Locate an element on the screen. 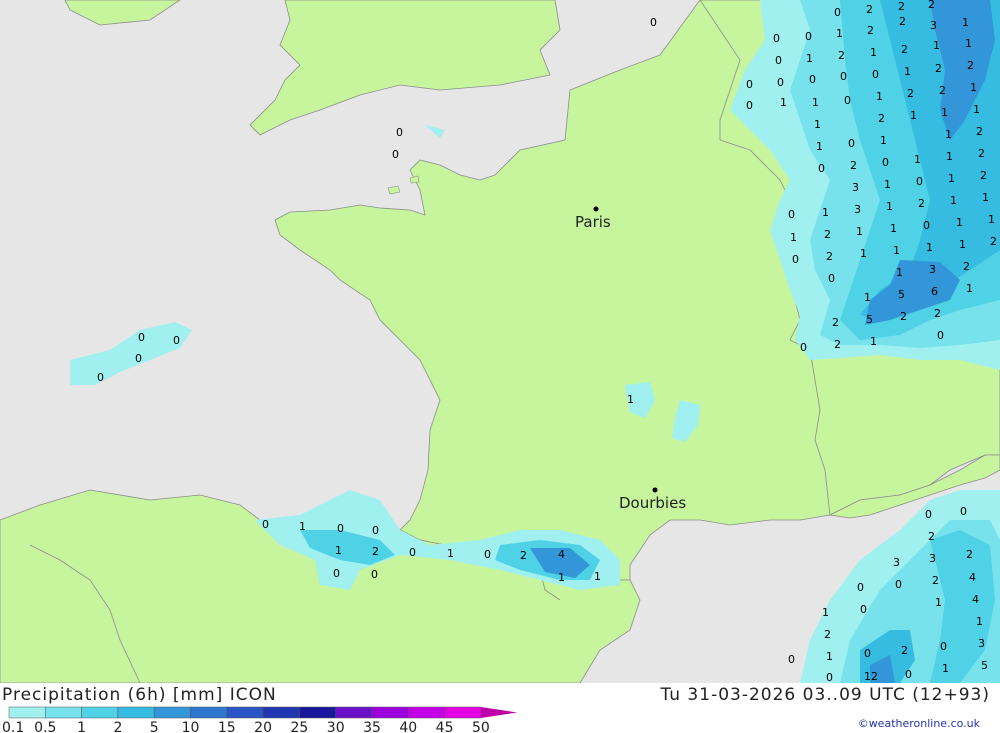 The height and width of the screenshot is (733, 1000). precip-value: 6 is located at coordinates (934, 291).